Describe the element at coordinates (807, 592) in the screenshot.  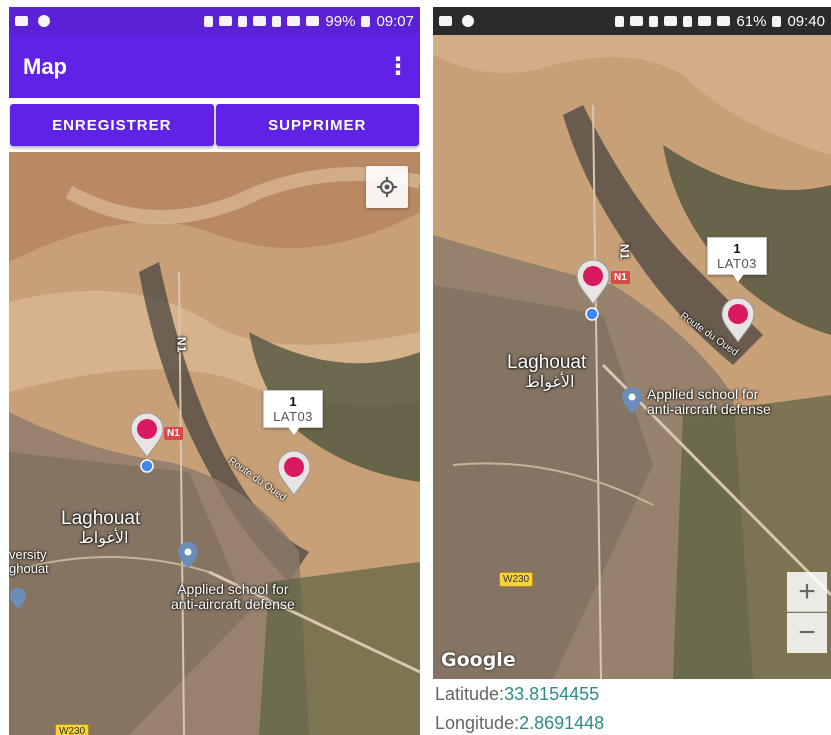
I see `zoom-in-button: +` at that location.